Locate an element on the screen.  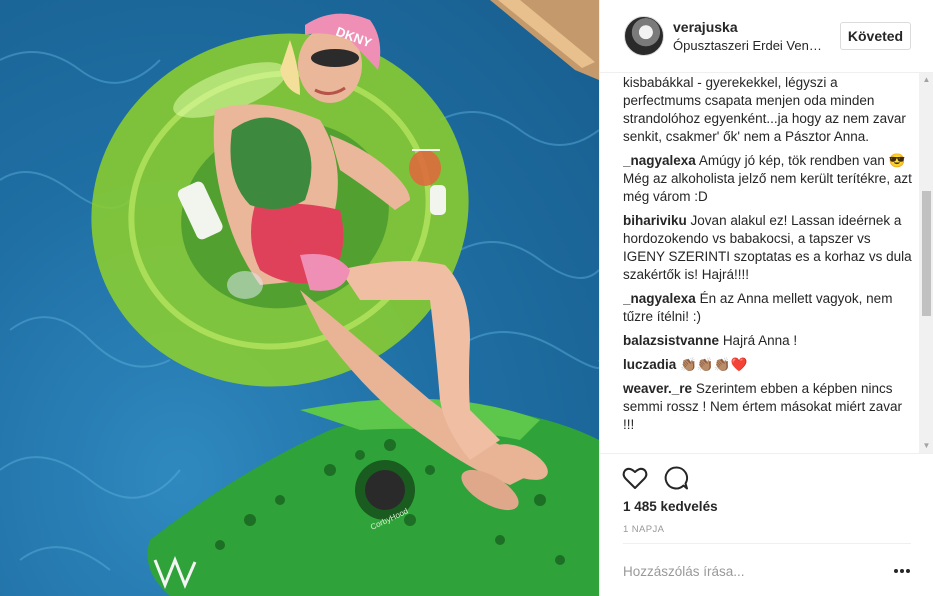
post-actions: 1 485 kedvelés 1 NAPJA is located at coordinates (766, 498).